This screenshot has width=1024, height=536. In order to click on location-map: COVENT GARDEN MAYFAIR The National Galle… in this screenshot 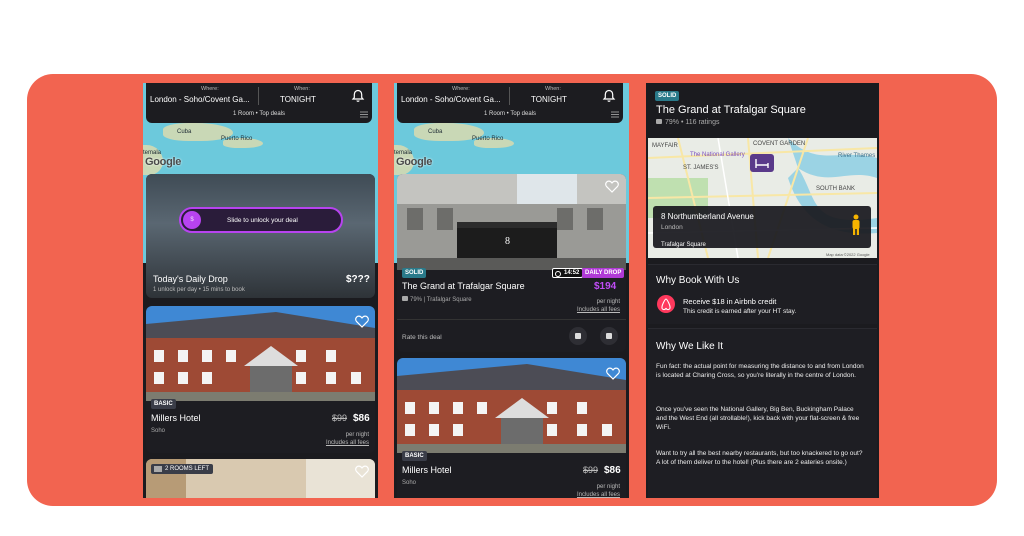, I will do `click(762, 198)`.